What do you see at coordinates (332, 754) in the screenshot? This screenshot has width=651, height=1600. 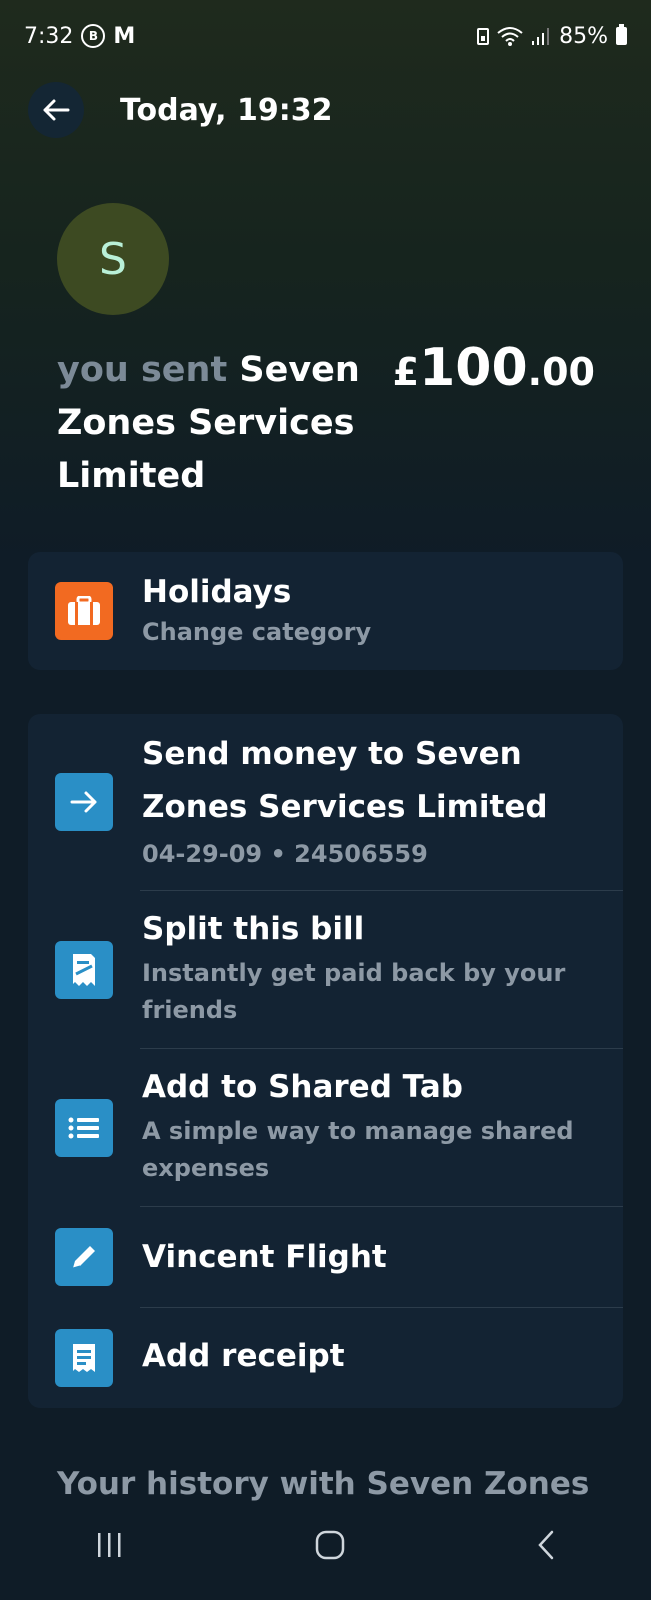 I see `send-money-title-line1: Send money to Seven` at bounding box center [332, 754].